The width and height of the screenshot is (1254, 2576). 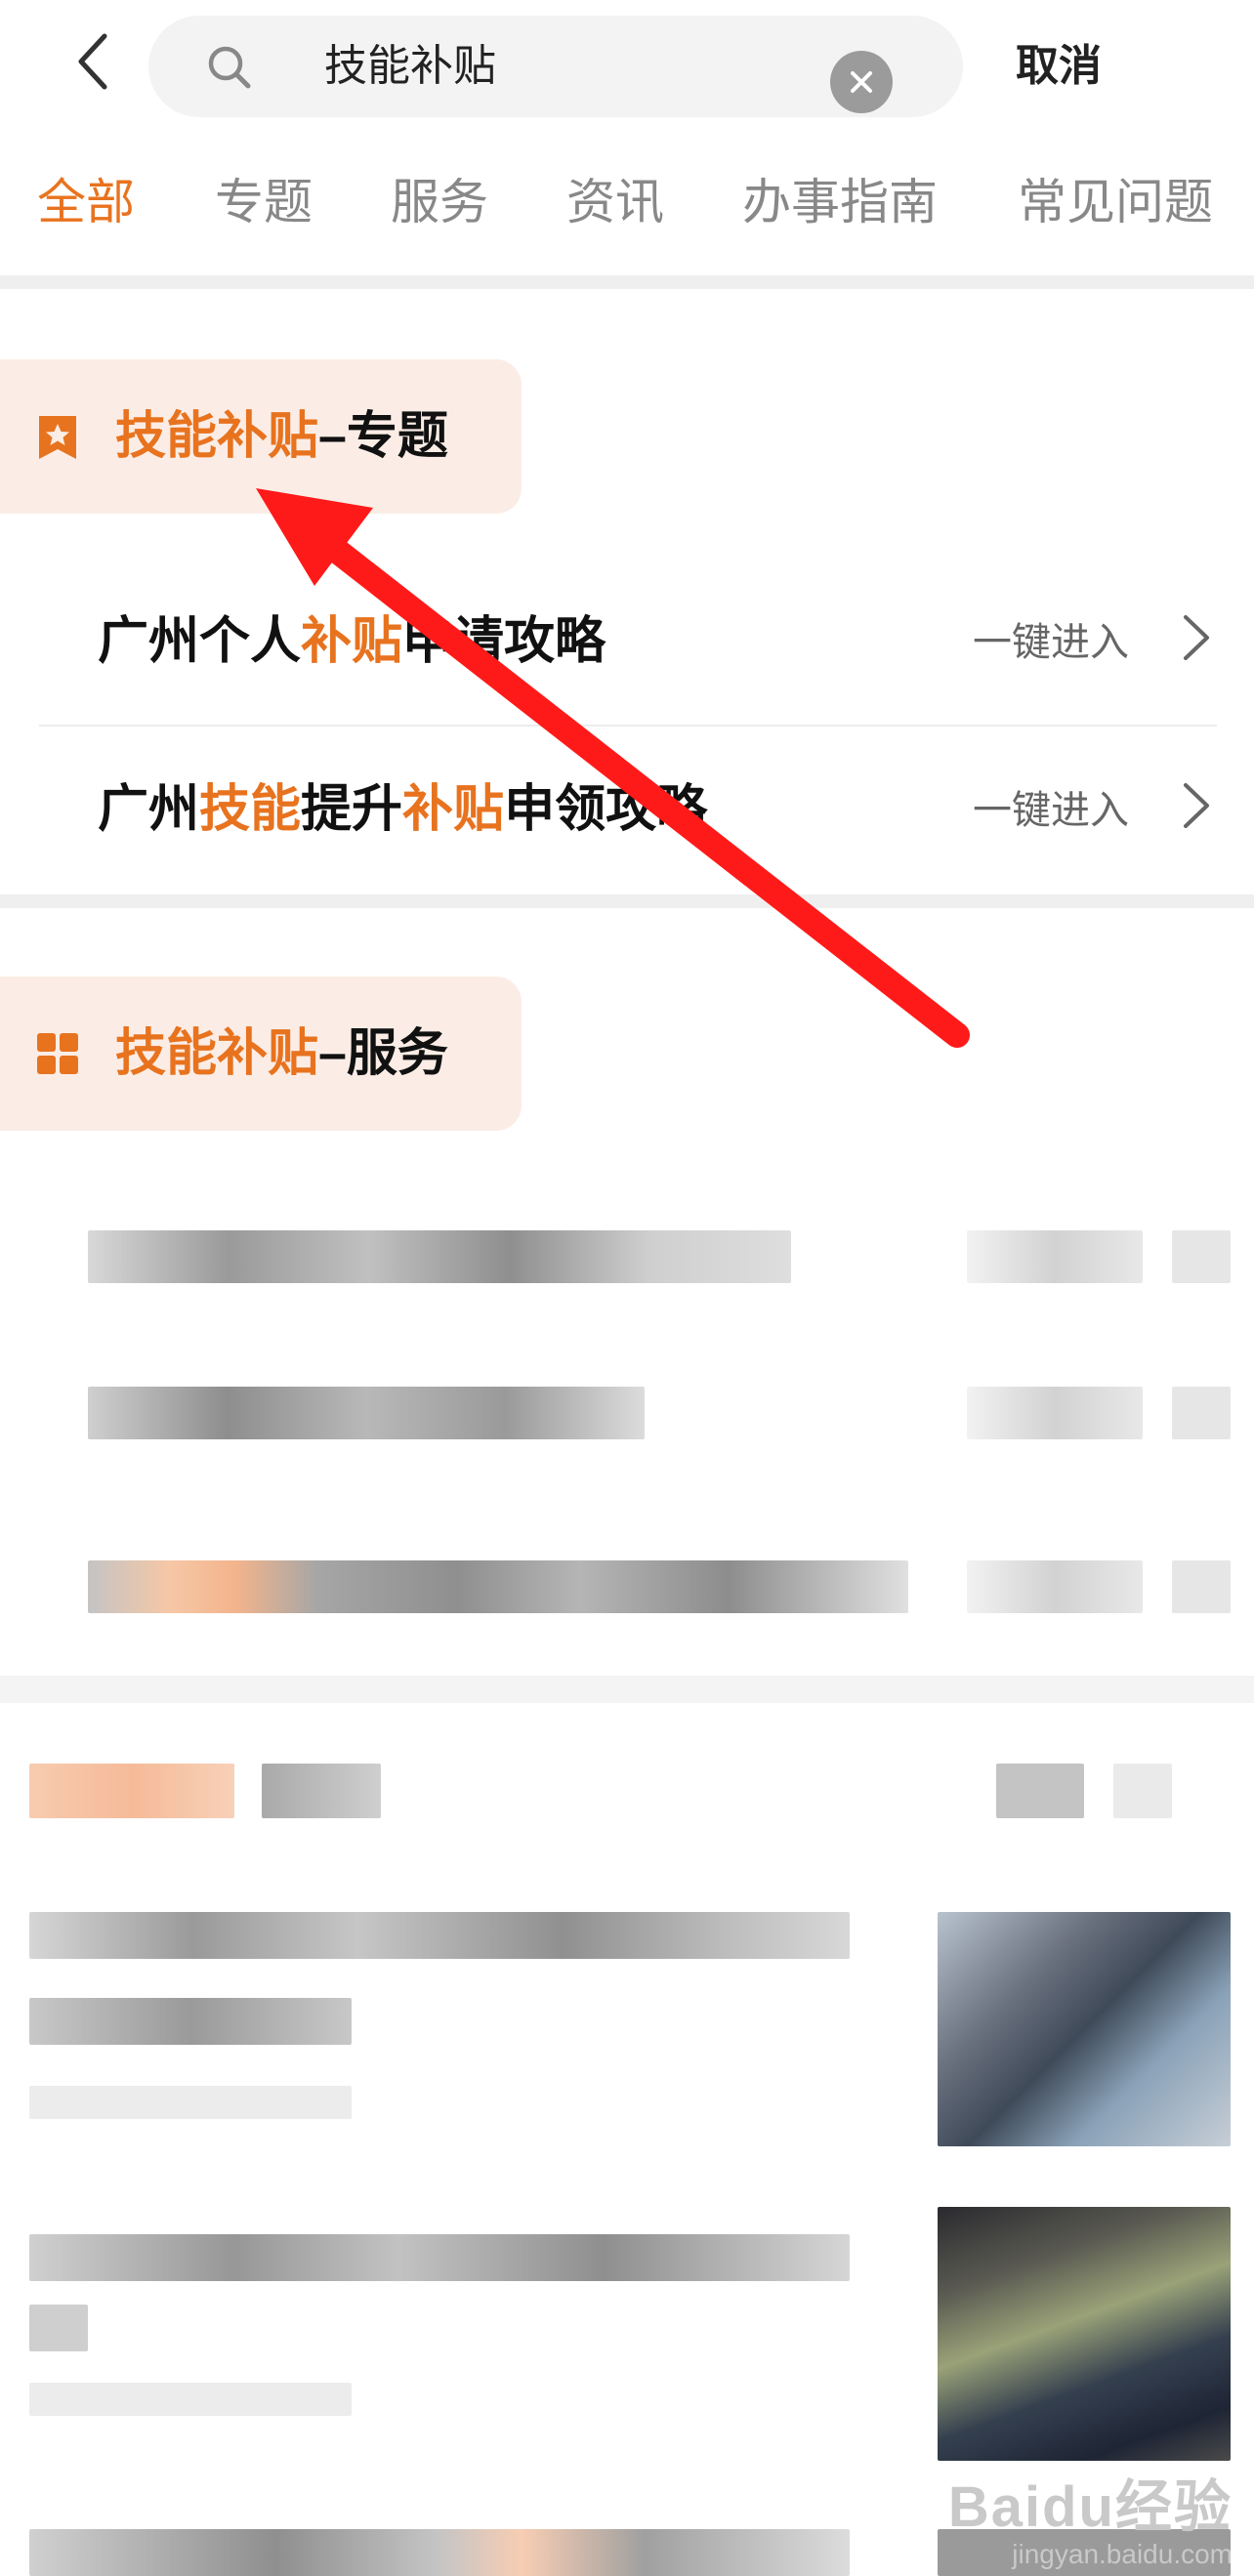 I want to click on tab-news: 资讯, so click(x=615, y=202).